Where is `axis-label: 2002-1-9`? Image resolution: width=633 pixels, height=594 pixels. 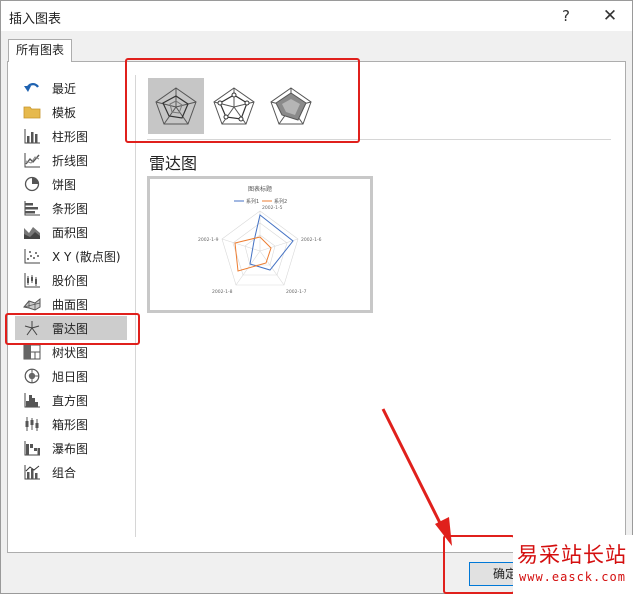
axis-label: 2002-1-9 is located at coordinates (208, 240).